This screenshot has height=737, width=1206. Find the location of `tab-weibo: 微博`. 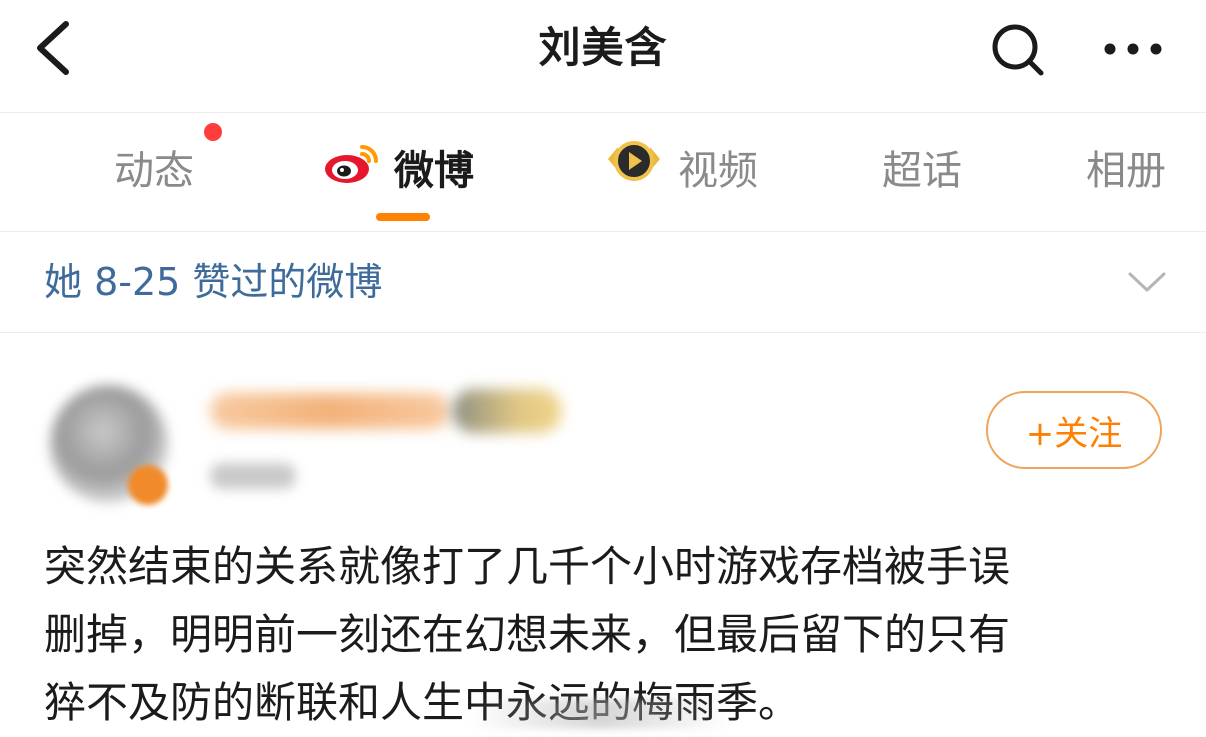

tab-weibo: 微博 is located at coordinates (398, 167).